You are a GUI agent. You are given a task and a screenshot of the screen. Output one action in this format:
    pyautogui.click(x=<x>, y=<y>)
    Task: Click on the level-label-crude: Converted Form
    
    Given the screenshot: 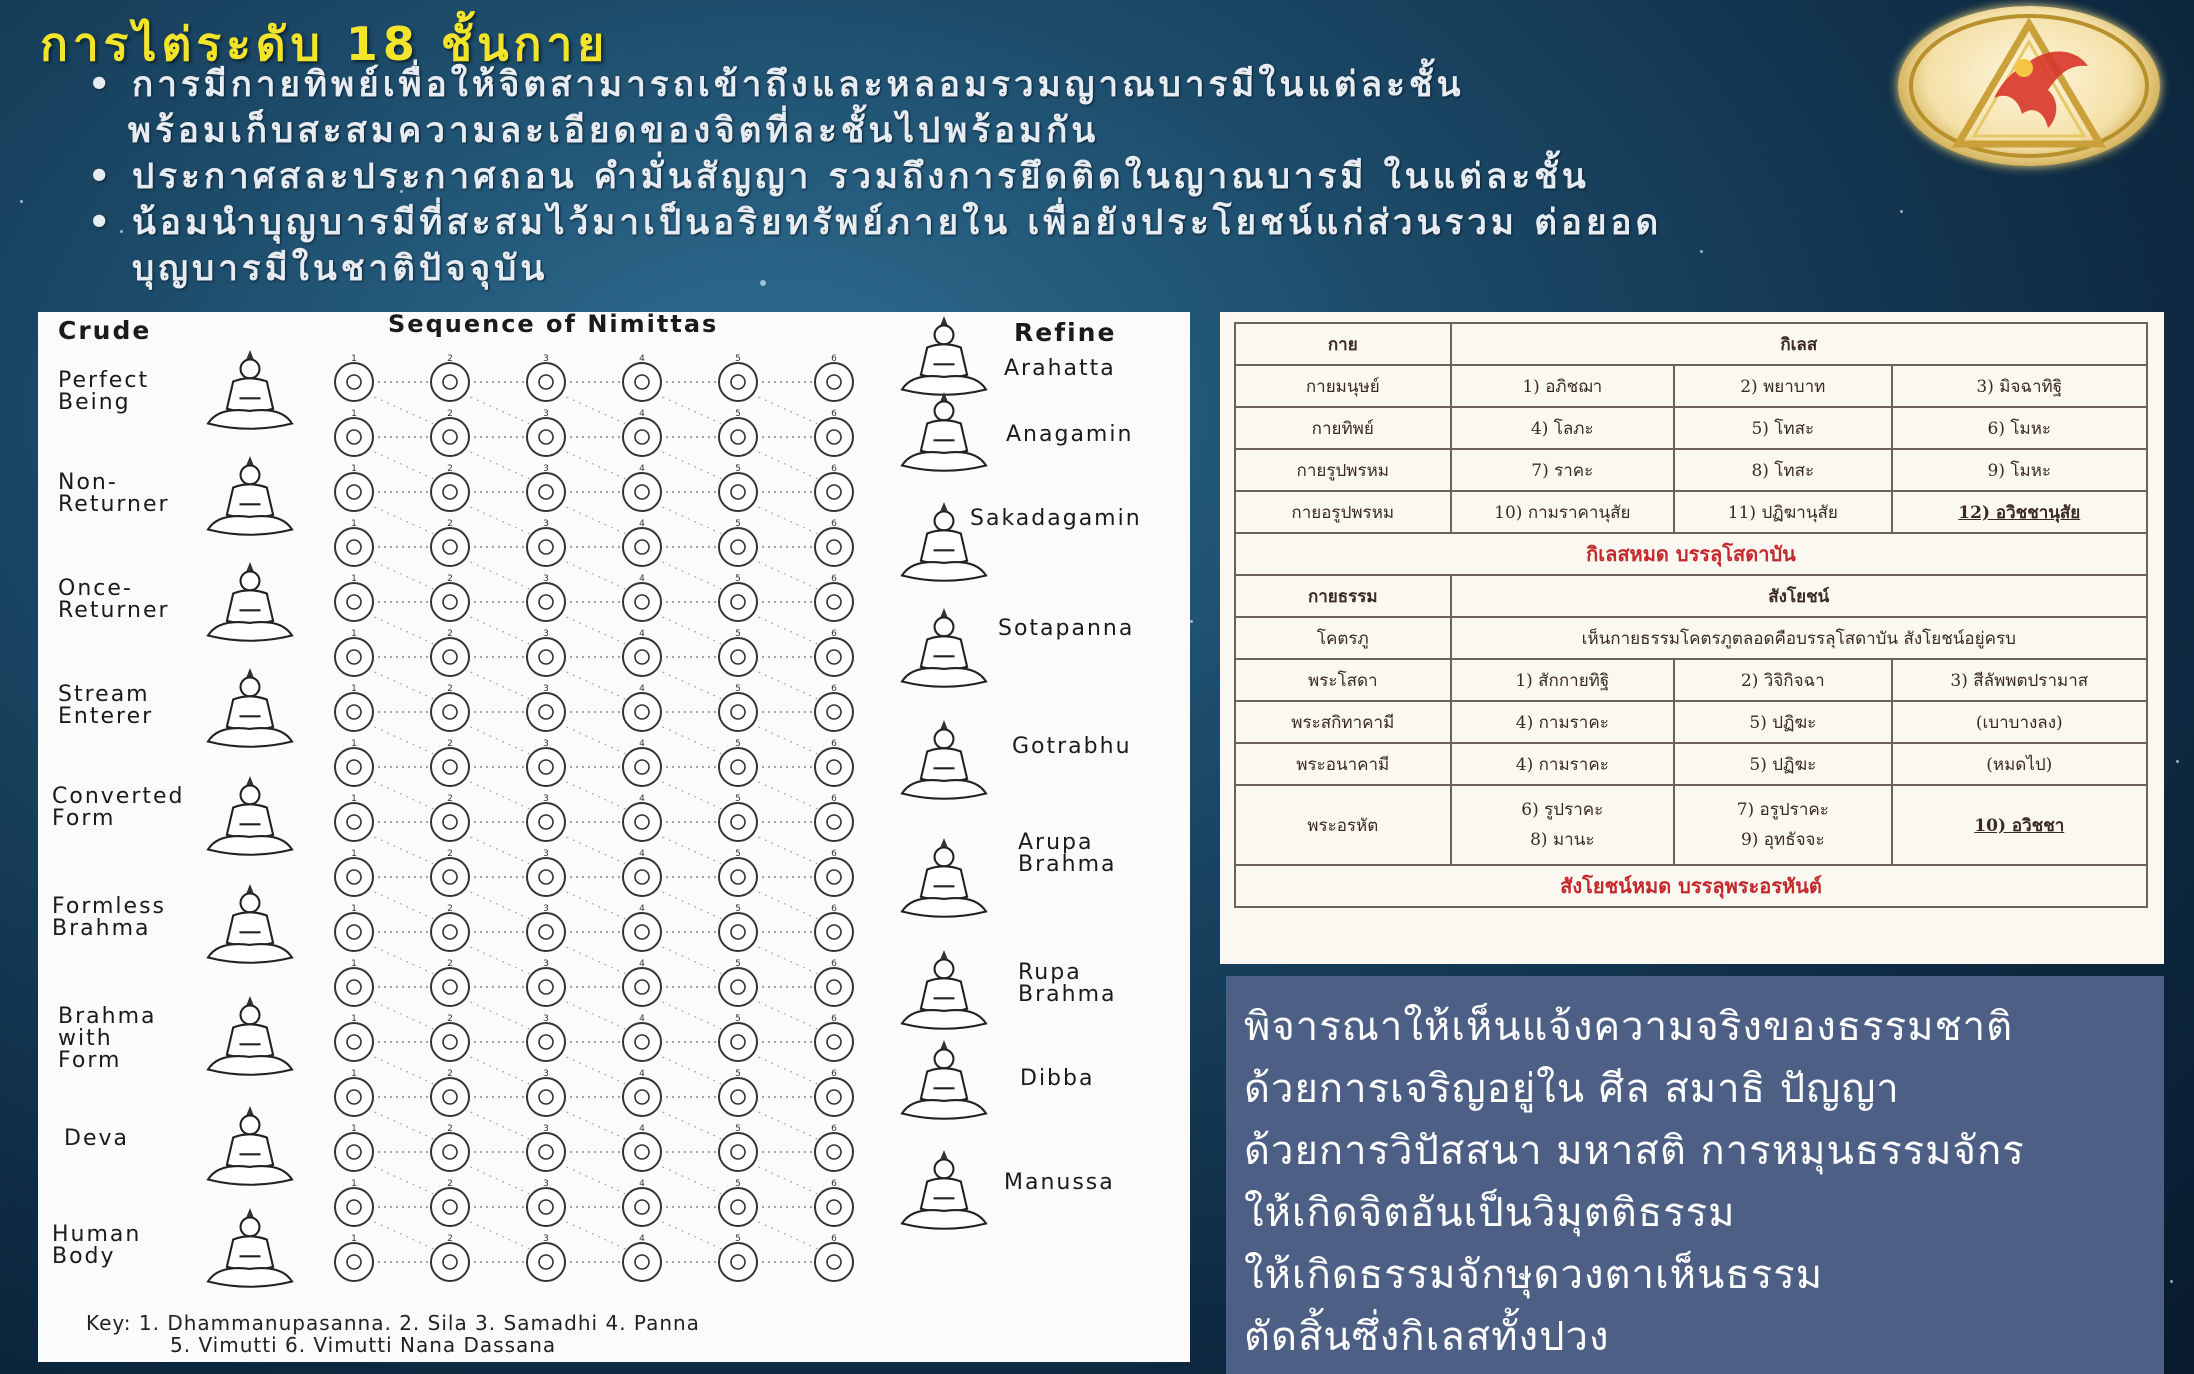 What is the action you would take?
    pyautogui.click(x=118, y=807)
    